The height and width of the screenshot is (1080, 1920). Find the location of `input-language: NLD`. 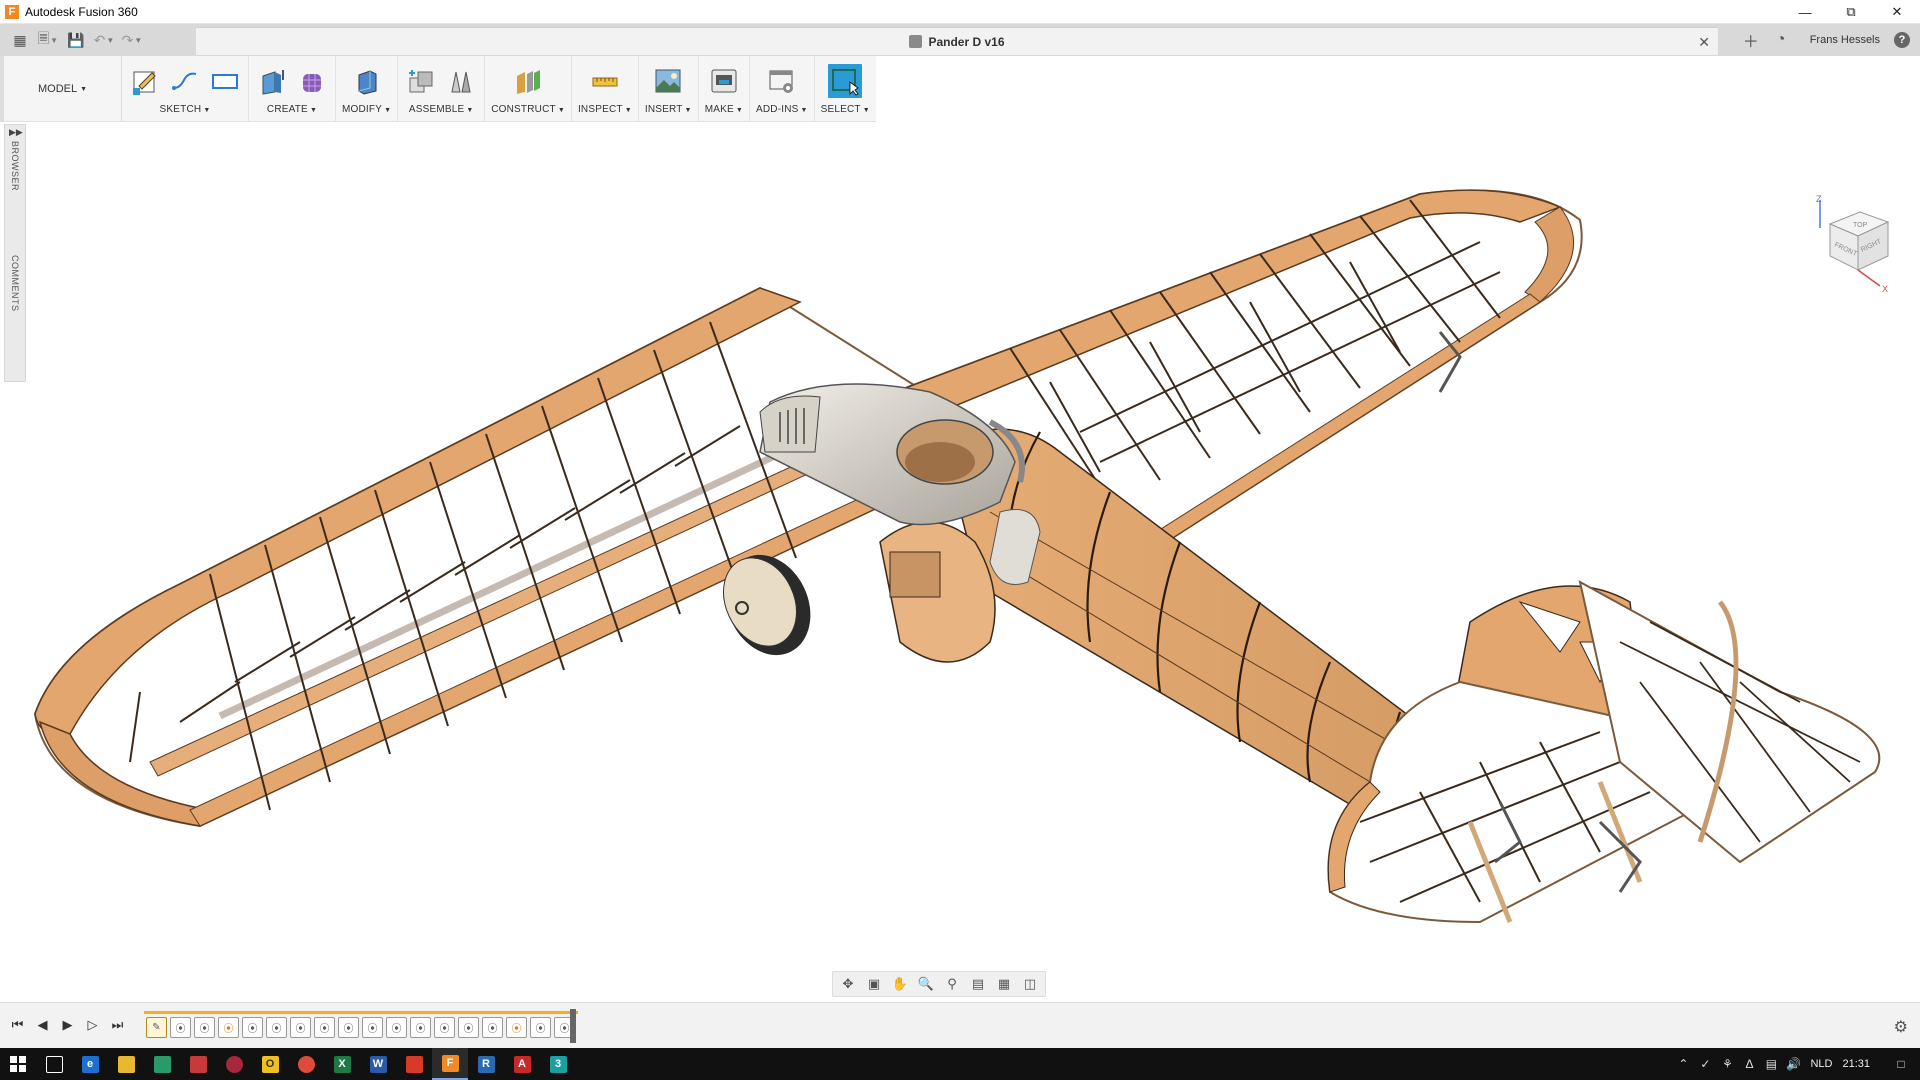

input-language: NLD is located at coordinates (1821, 1064).